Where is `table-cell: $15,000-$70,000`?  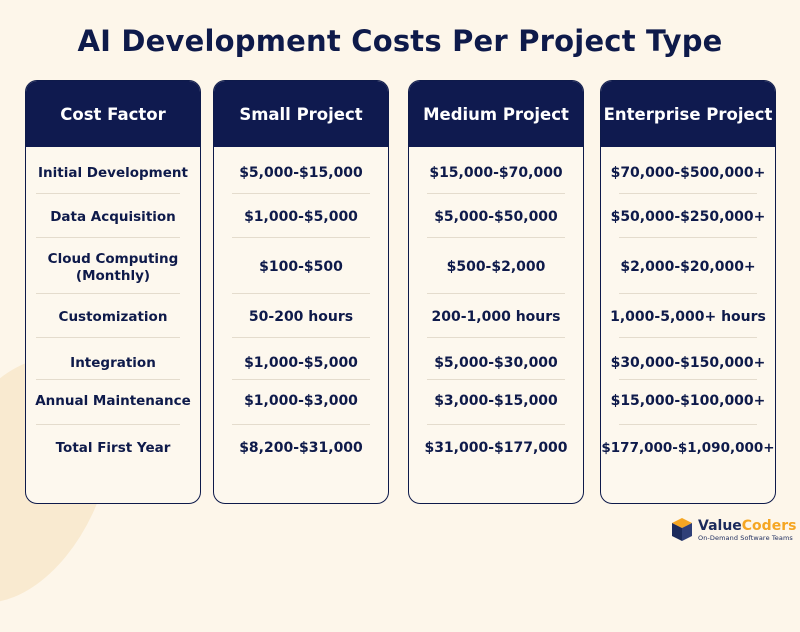
table-cell: $15,000-$70,000 is located at coordinates (496, 172).